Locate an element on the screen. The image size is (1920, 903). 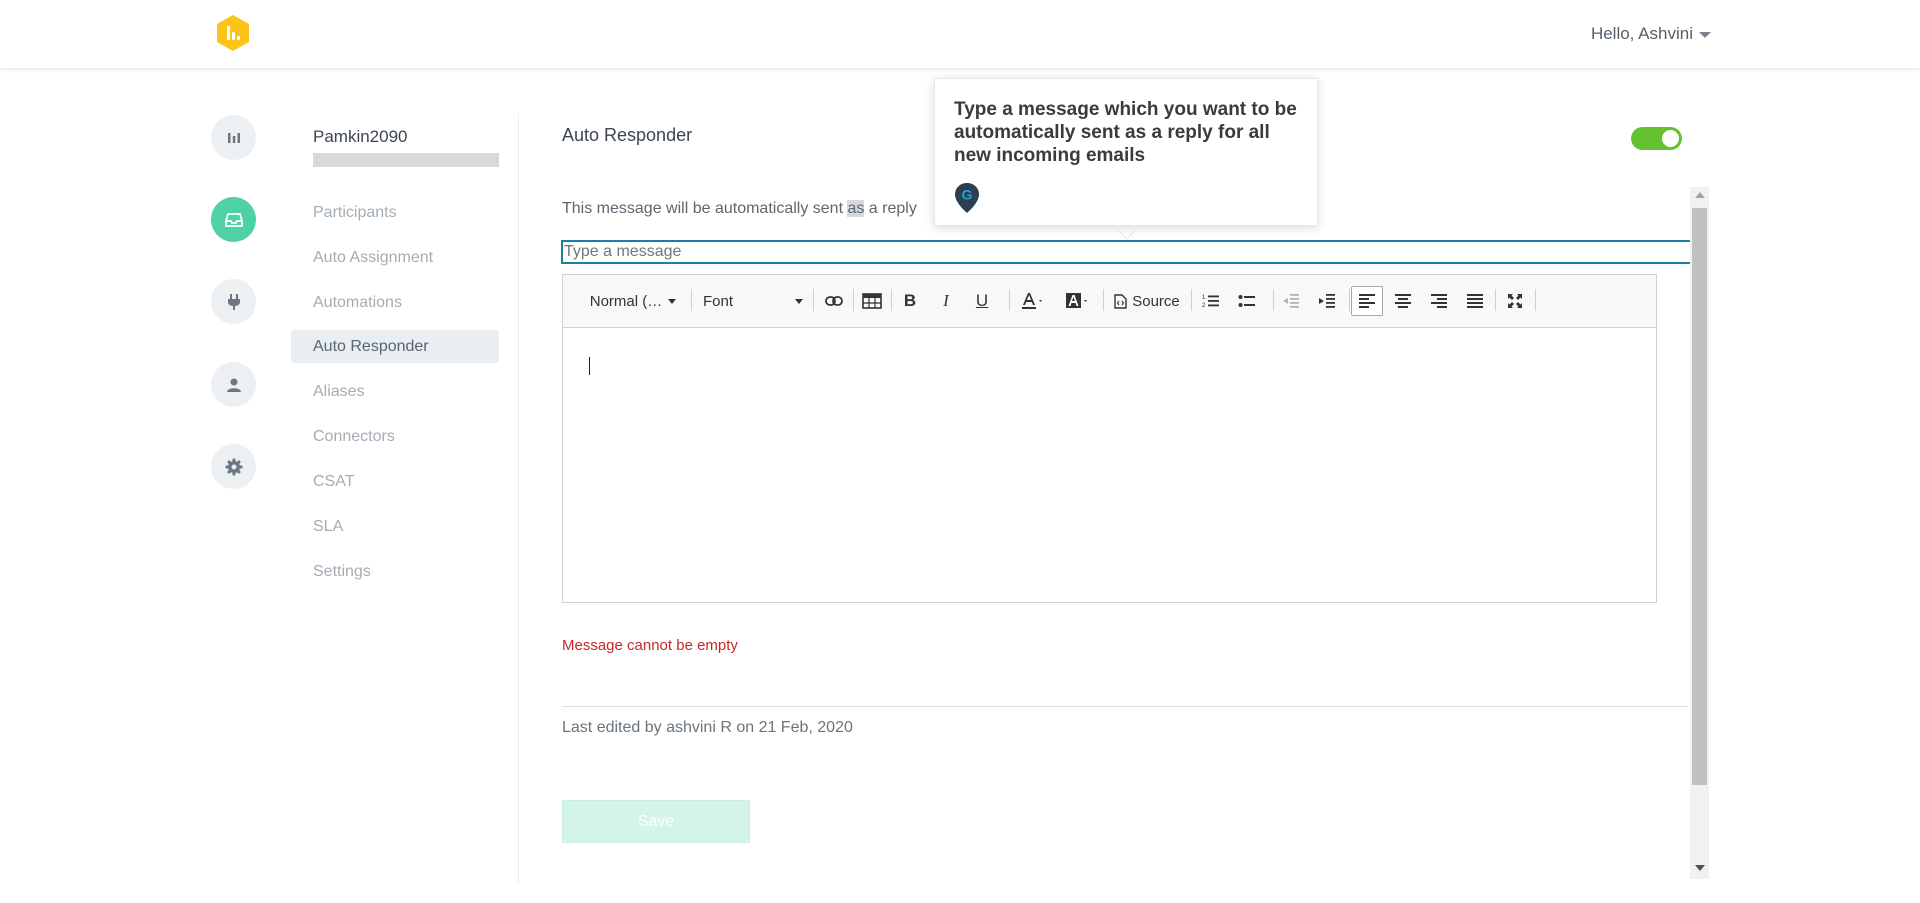
app-logo-icon is located at coordinates (233, 33).